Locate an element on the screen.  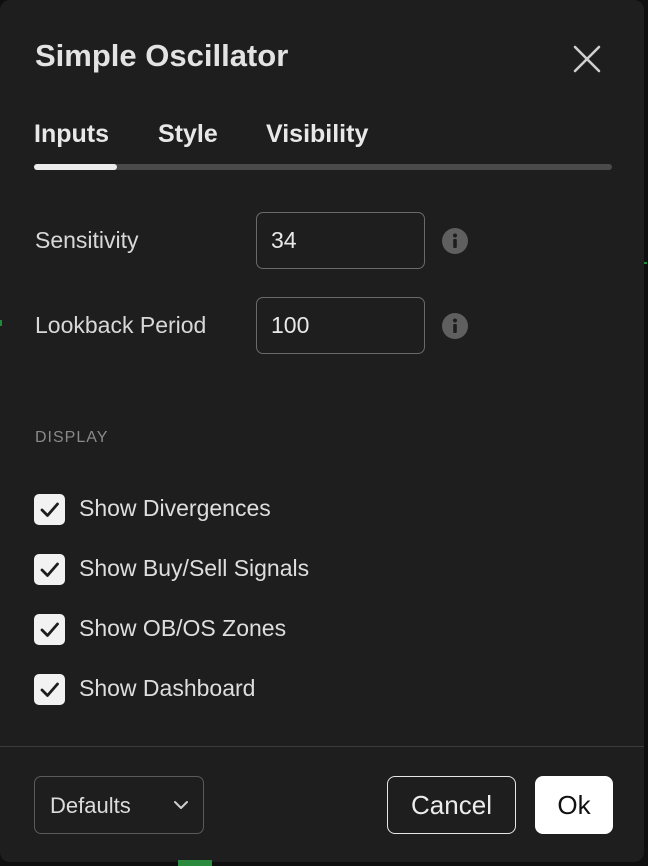
tab-bar: Inputs Style Visibility is located at coordinates (323, 146).